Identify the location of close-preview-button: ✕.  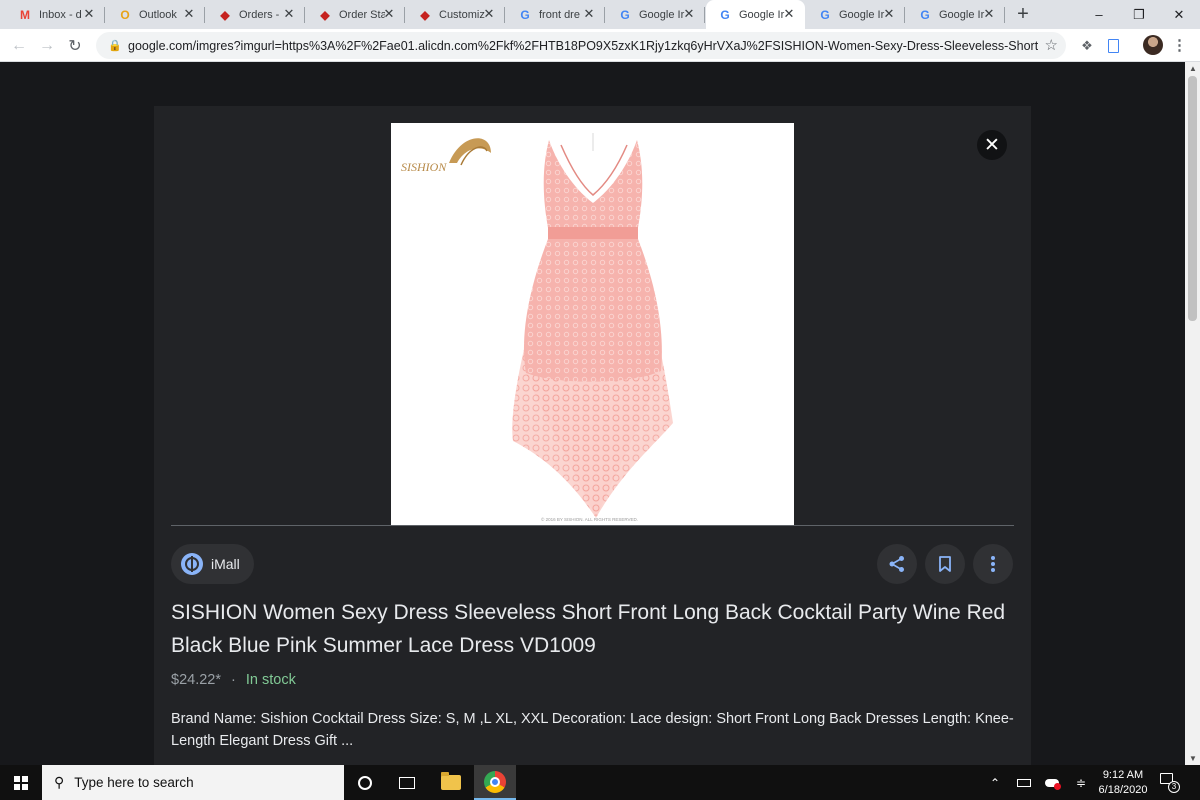
(992, 145).